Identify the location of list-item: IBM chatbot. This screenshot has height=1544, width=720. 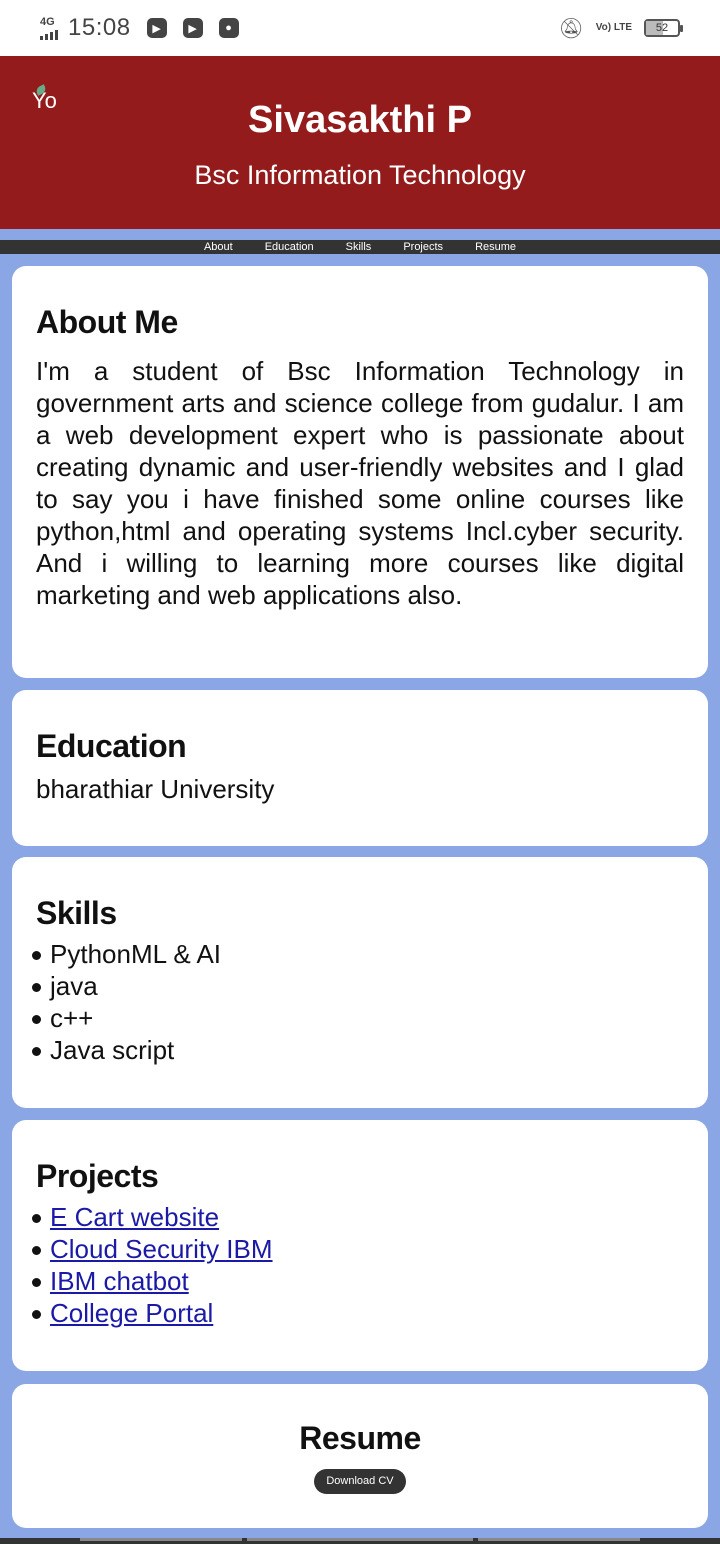
(358, 1281).